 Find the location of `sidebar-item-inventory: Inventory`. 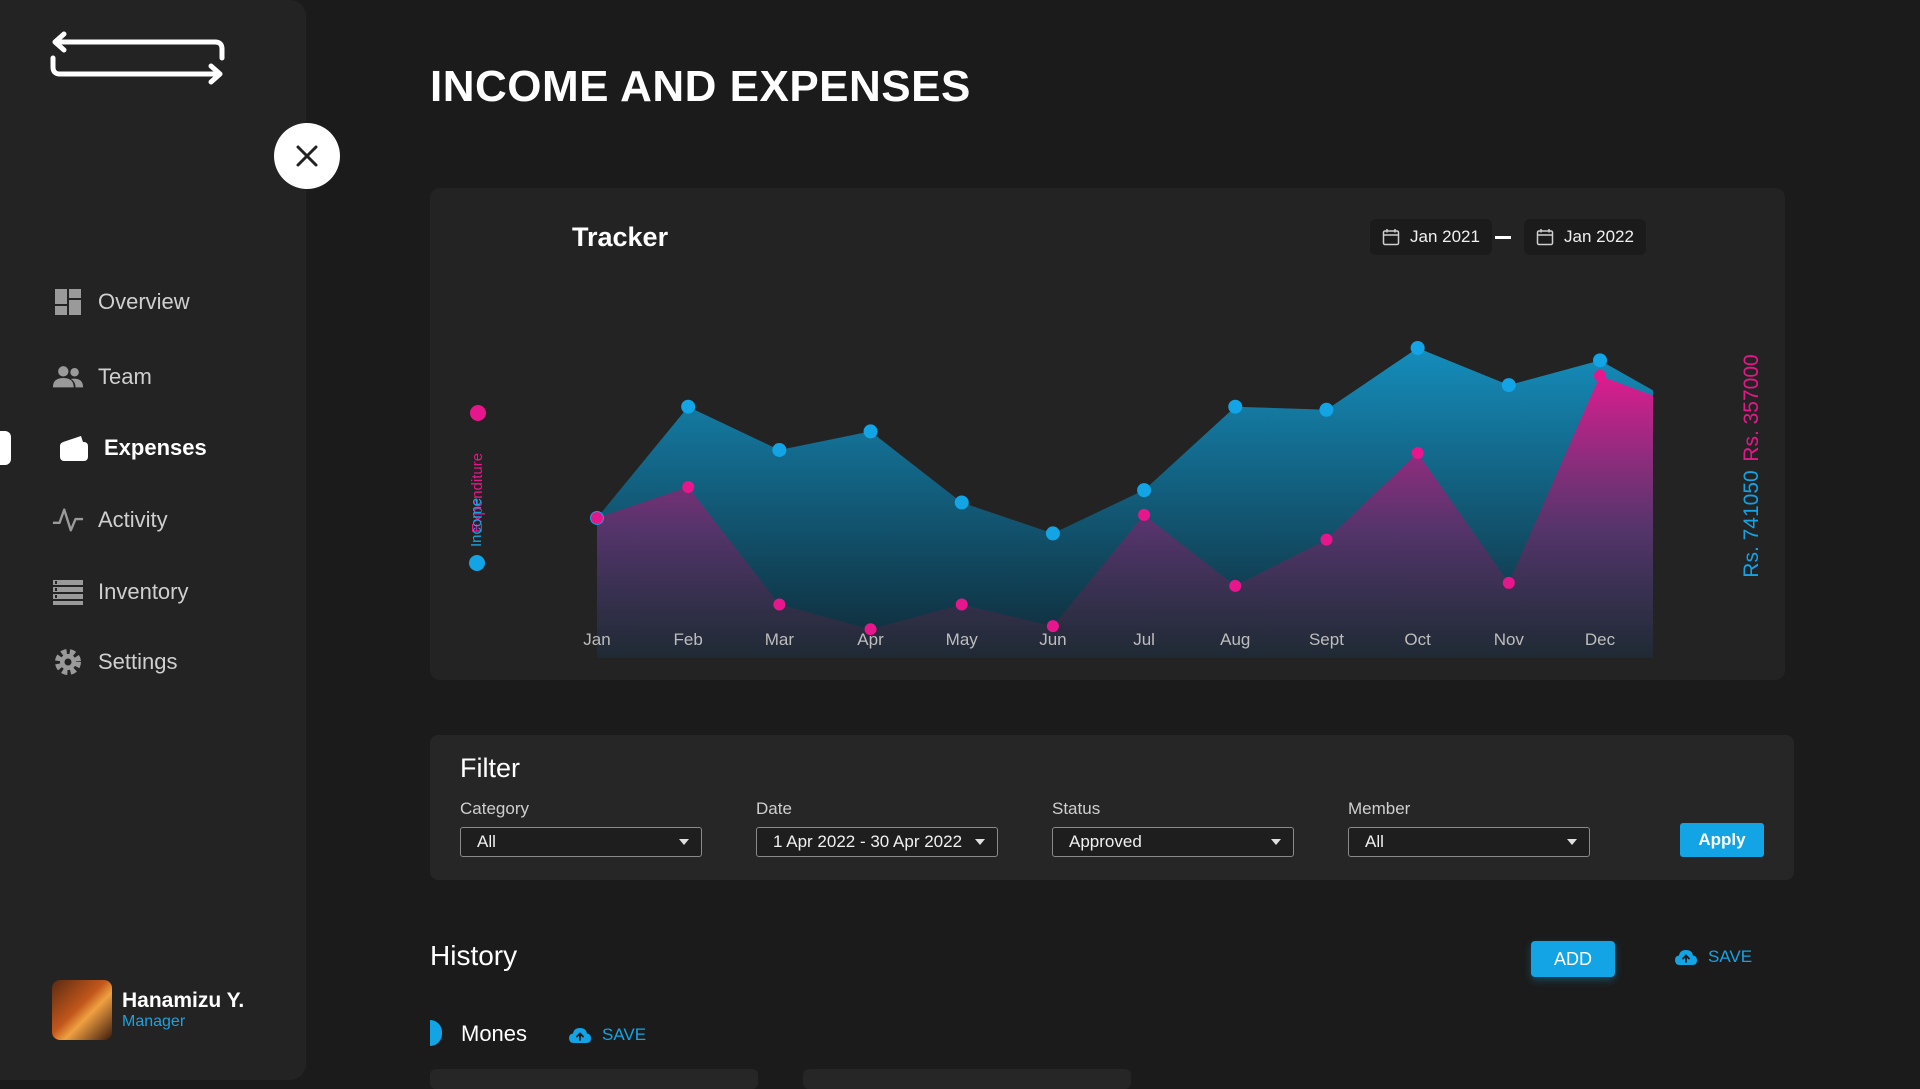

sidebar-item-inventory: Inventory is located at coordinates (120, 592).